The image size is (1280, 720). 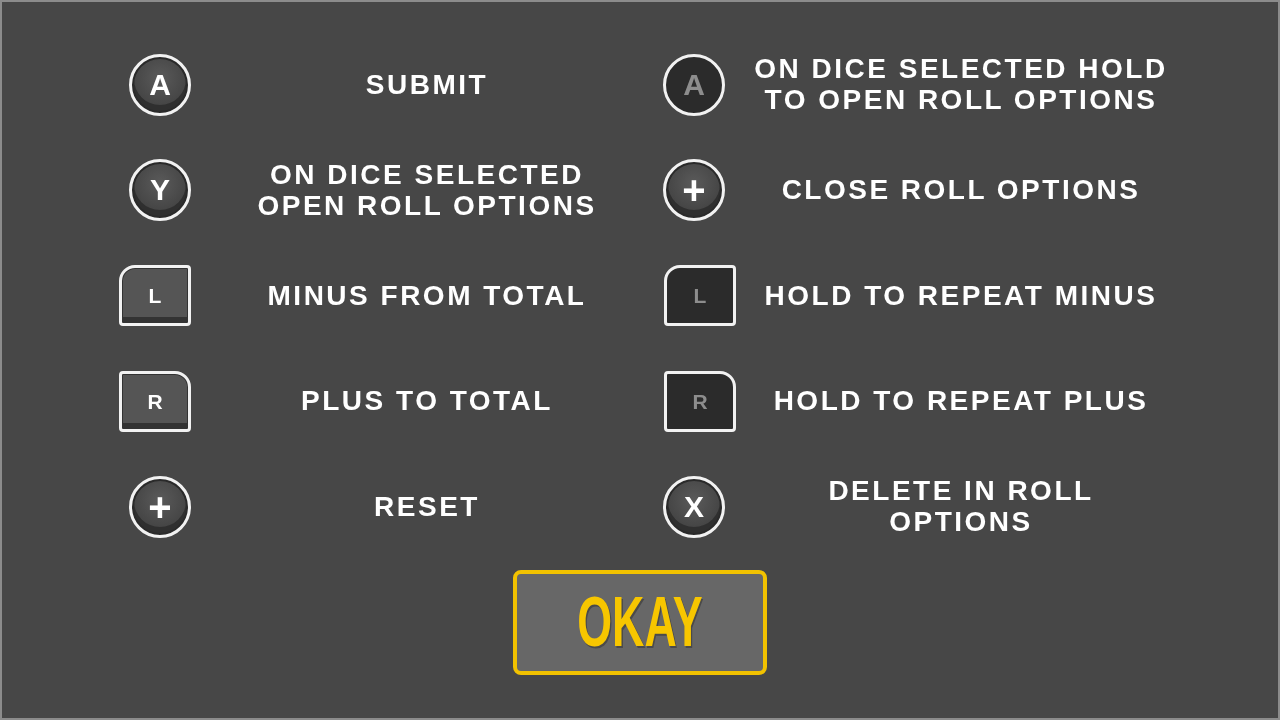 What do you see at coordinates (961, 84) in the screenshot?
I see `action-label: ON DICE SELECTED HOLD TO OPEN ROLL OPTIONS` at bounding box center [961, 84].